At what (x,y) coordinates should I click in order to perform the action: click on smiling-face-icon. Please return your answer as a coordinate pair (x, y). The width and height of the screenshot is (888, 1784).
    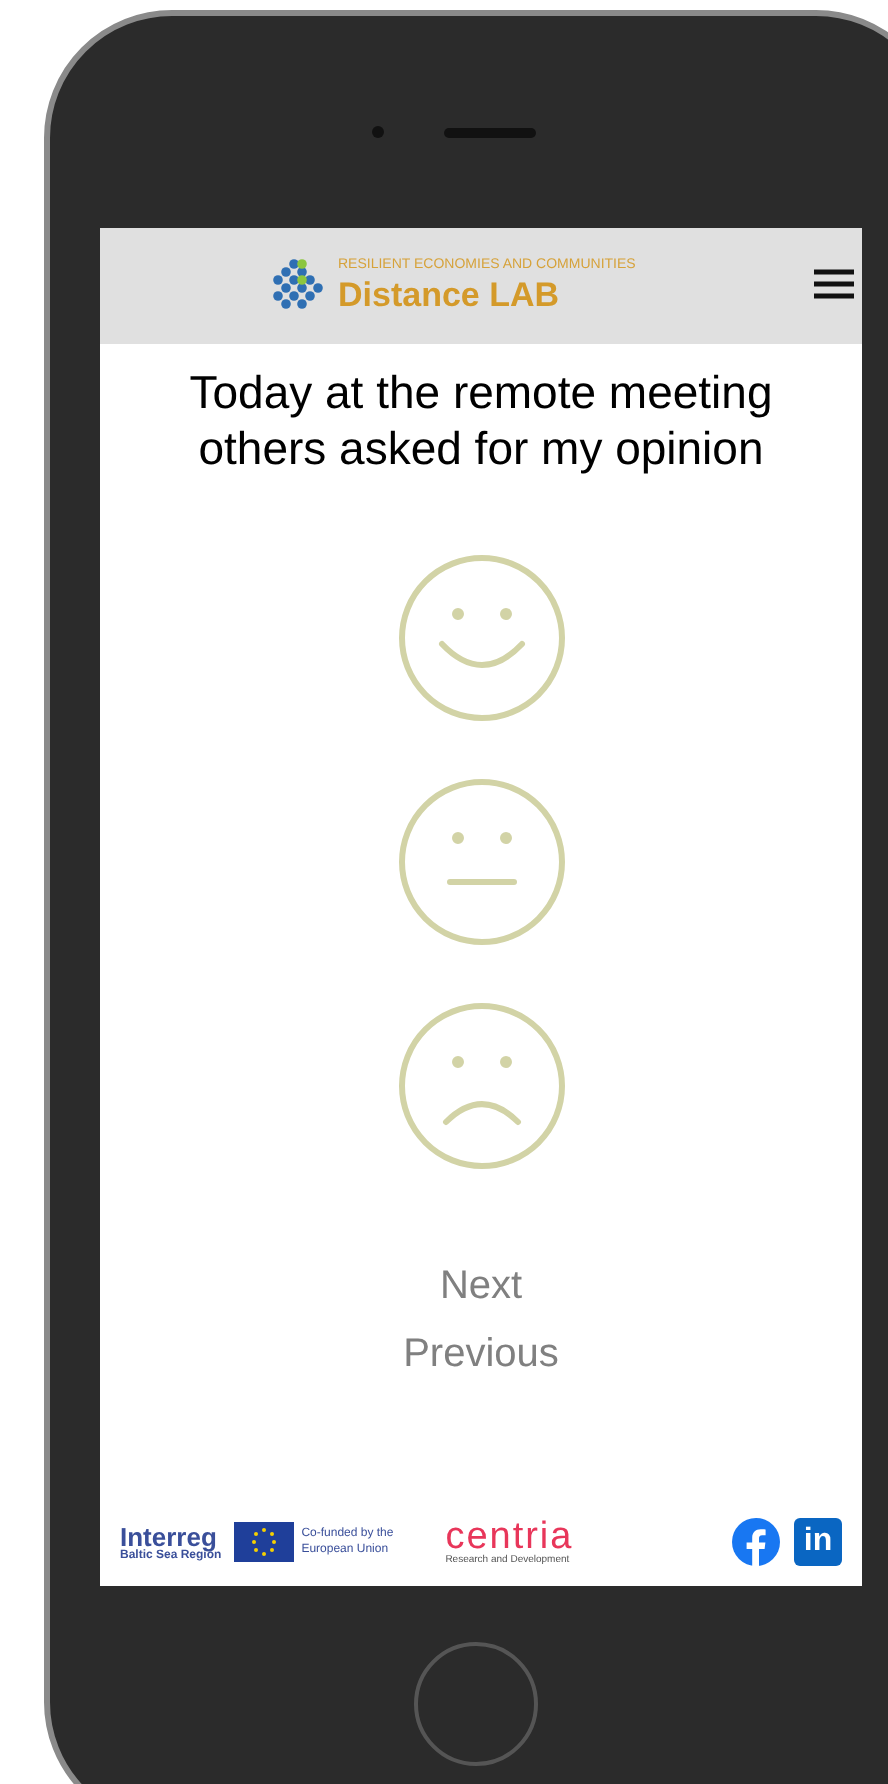
    Looking at the image, I should click on (481, 638).